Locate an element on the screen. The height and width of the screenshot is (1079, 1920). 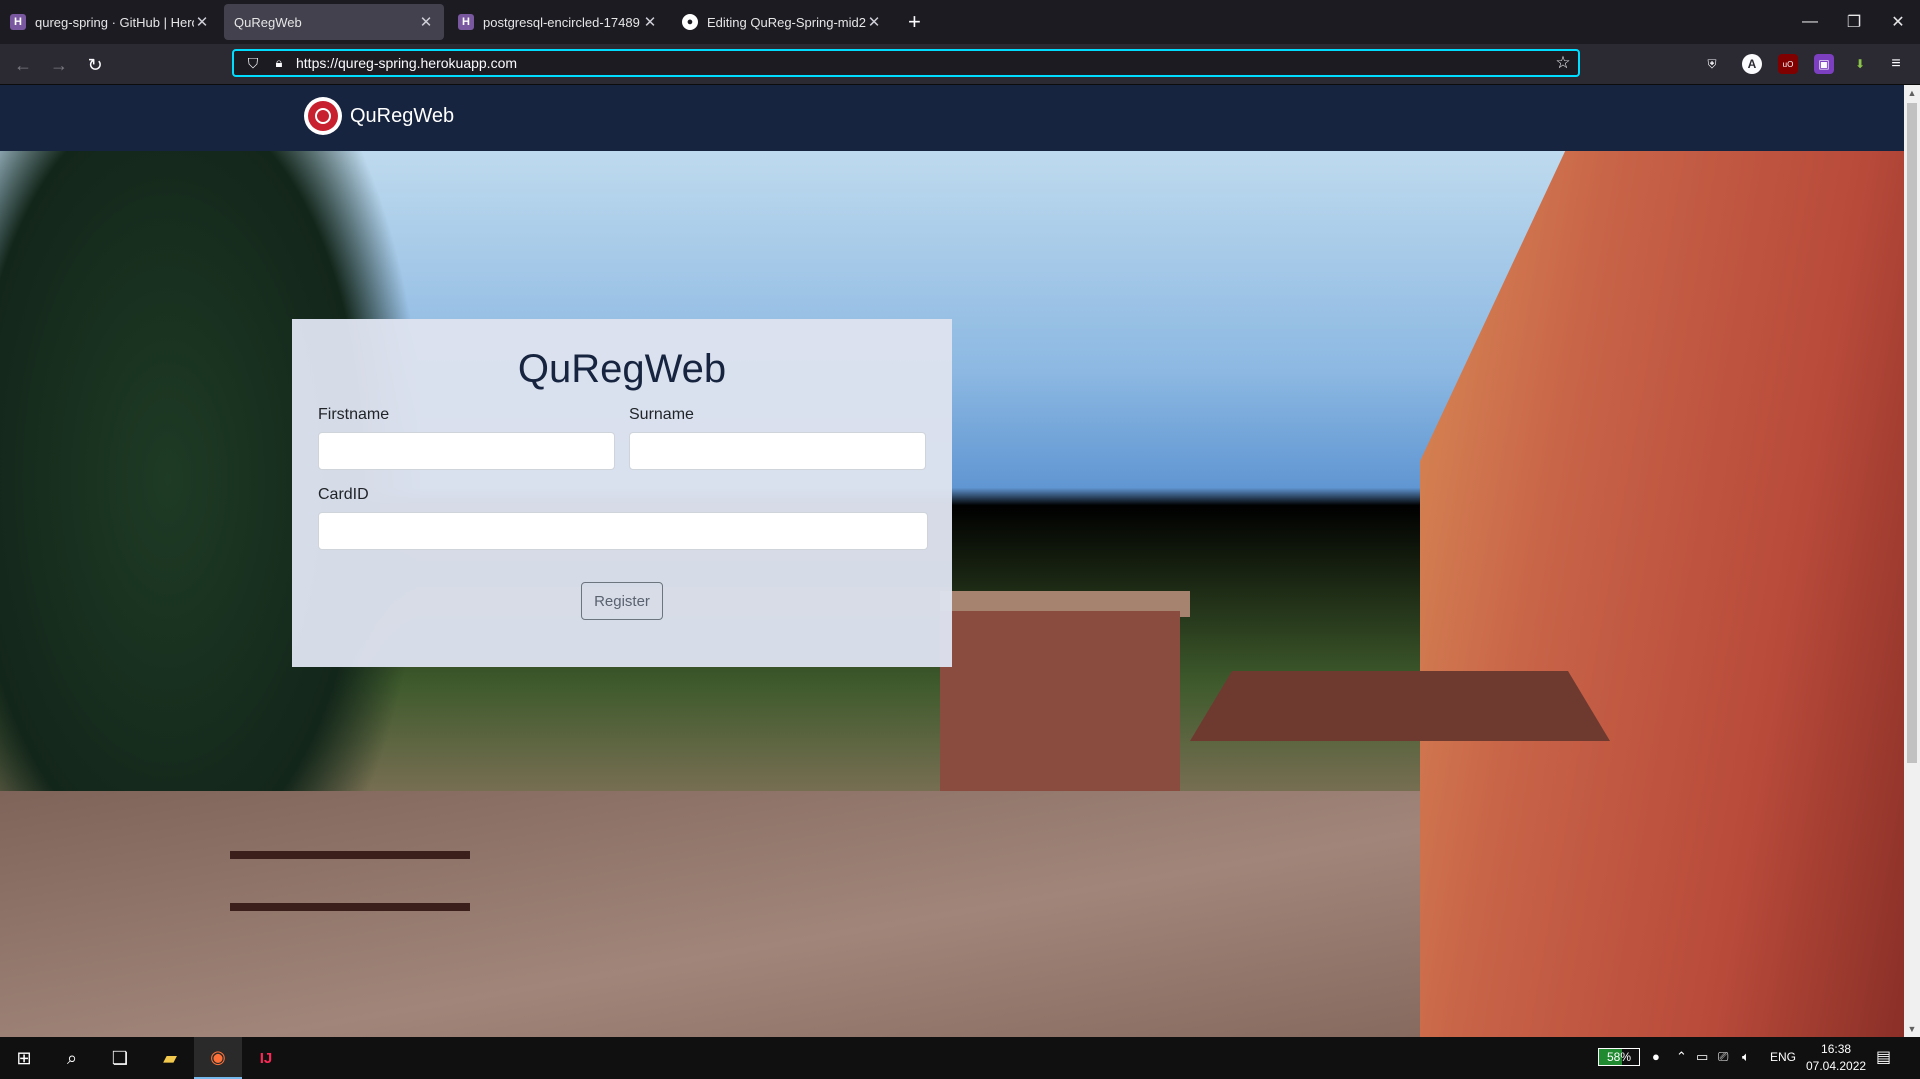
browser-tab-active: QuRegWeb ✕ is located at coordinates (334, 22).